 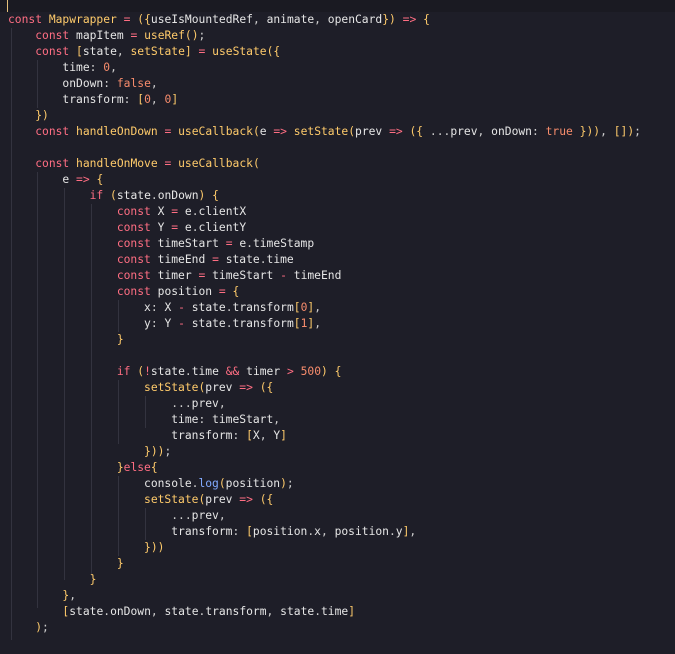 I want to click on code-line: time: 0,, so click(x=324, y=68).